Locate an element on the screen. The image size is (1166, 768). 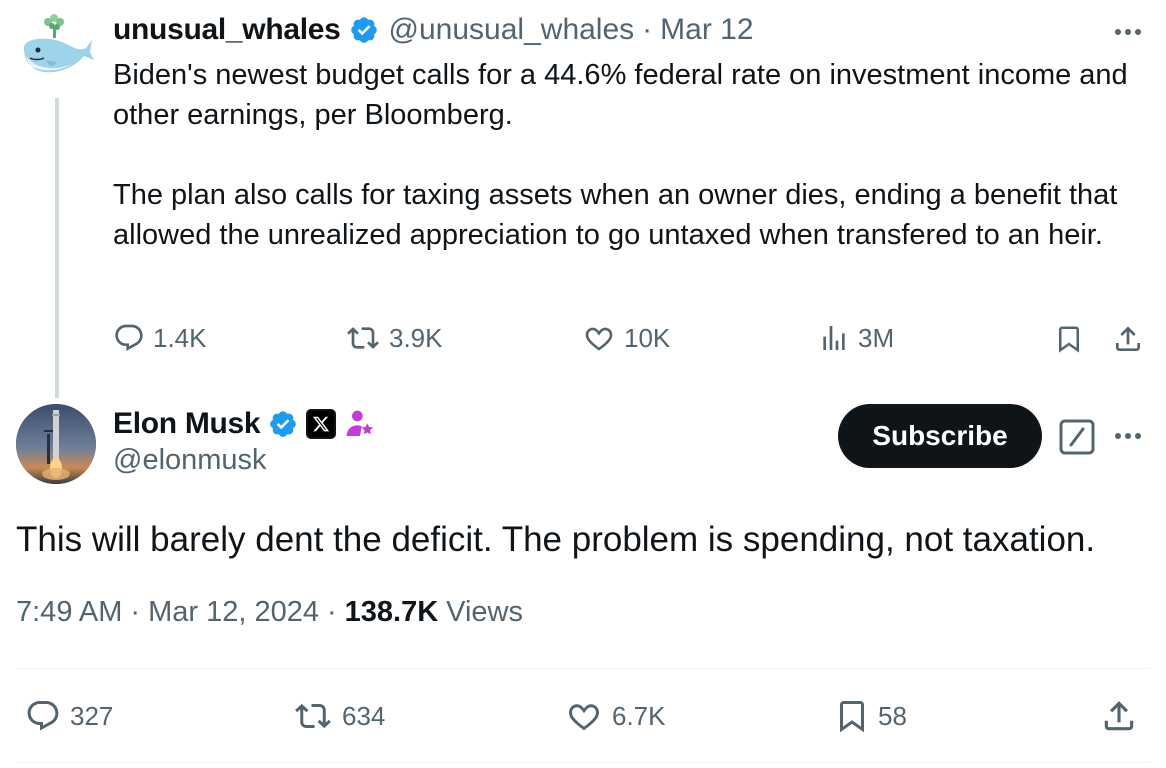
bookmark-count: 58 is located at coordinates (892, 715).